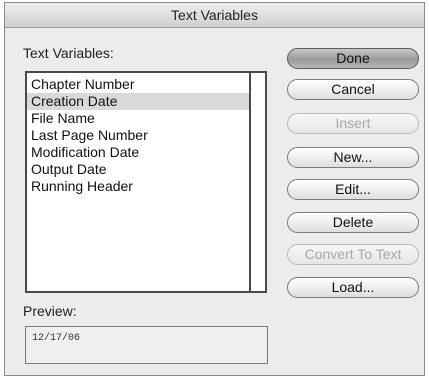 The image size is (429, 380). What do you see at coordinates (138, 135) in the screenshot?
I see `list-item: Last Page Number` at bounding box center [138, 135].